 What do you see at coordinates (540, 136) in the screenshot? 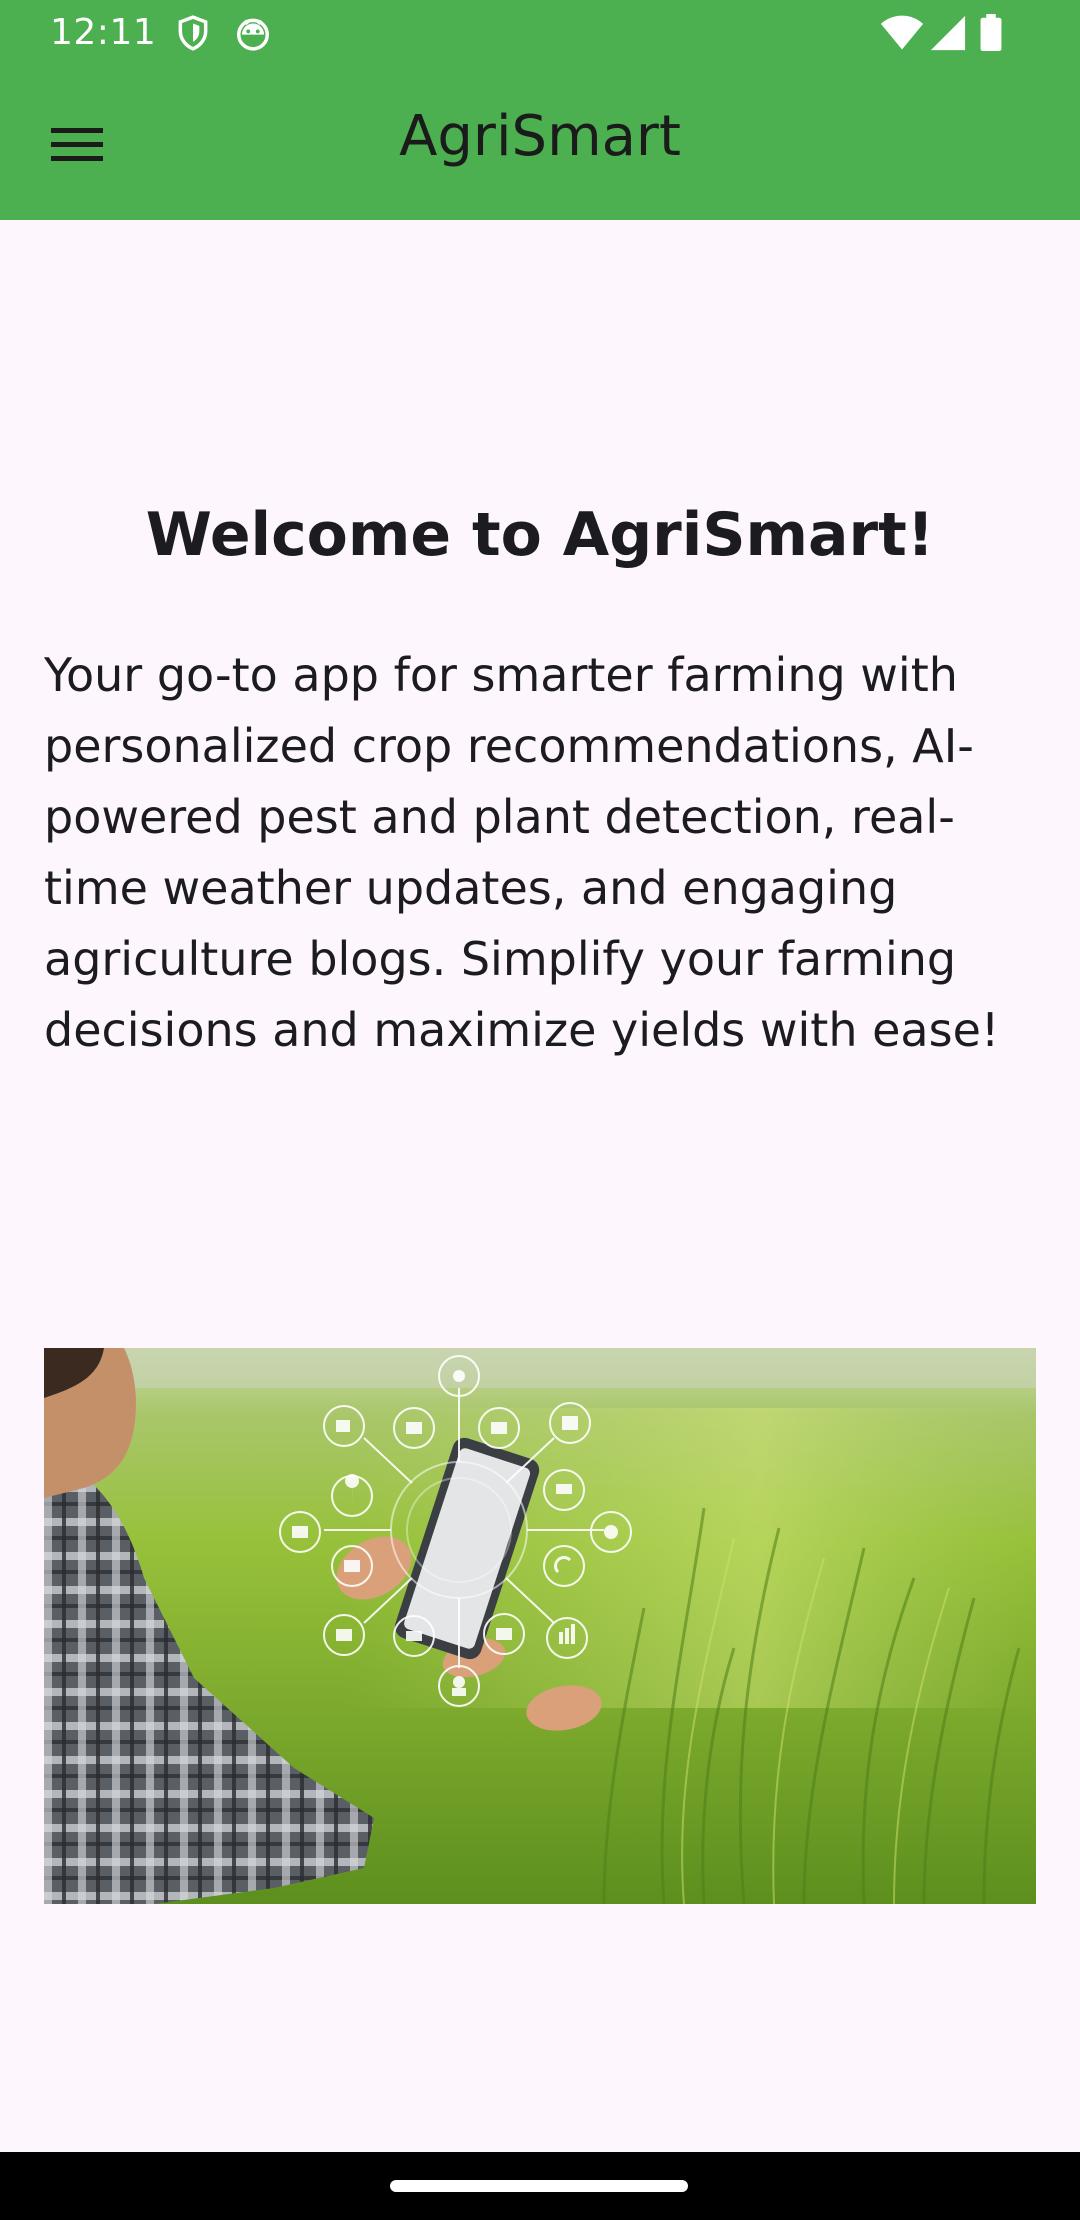
I see `app-title: AgriSmart` at bounding box center [540, 136].